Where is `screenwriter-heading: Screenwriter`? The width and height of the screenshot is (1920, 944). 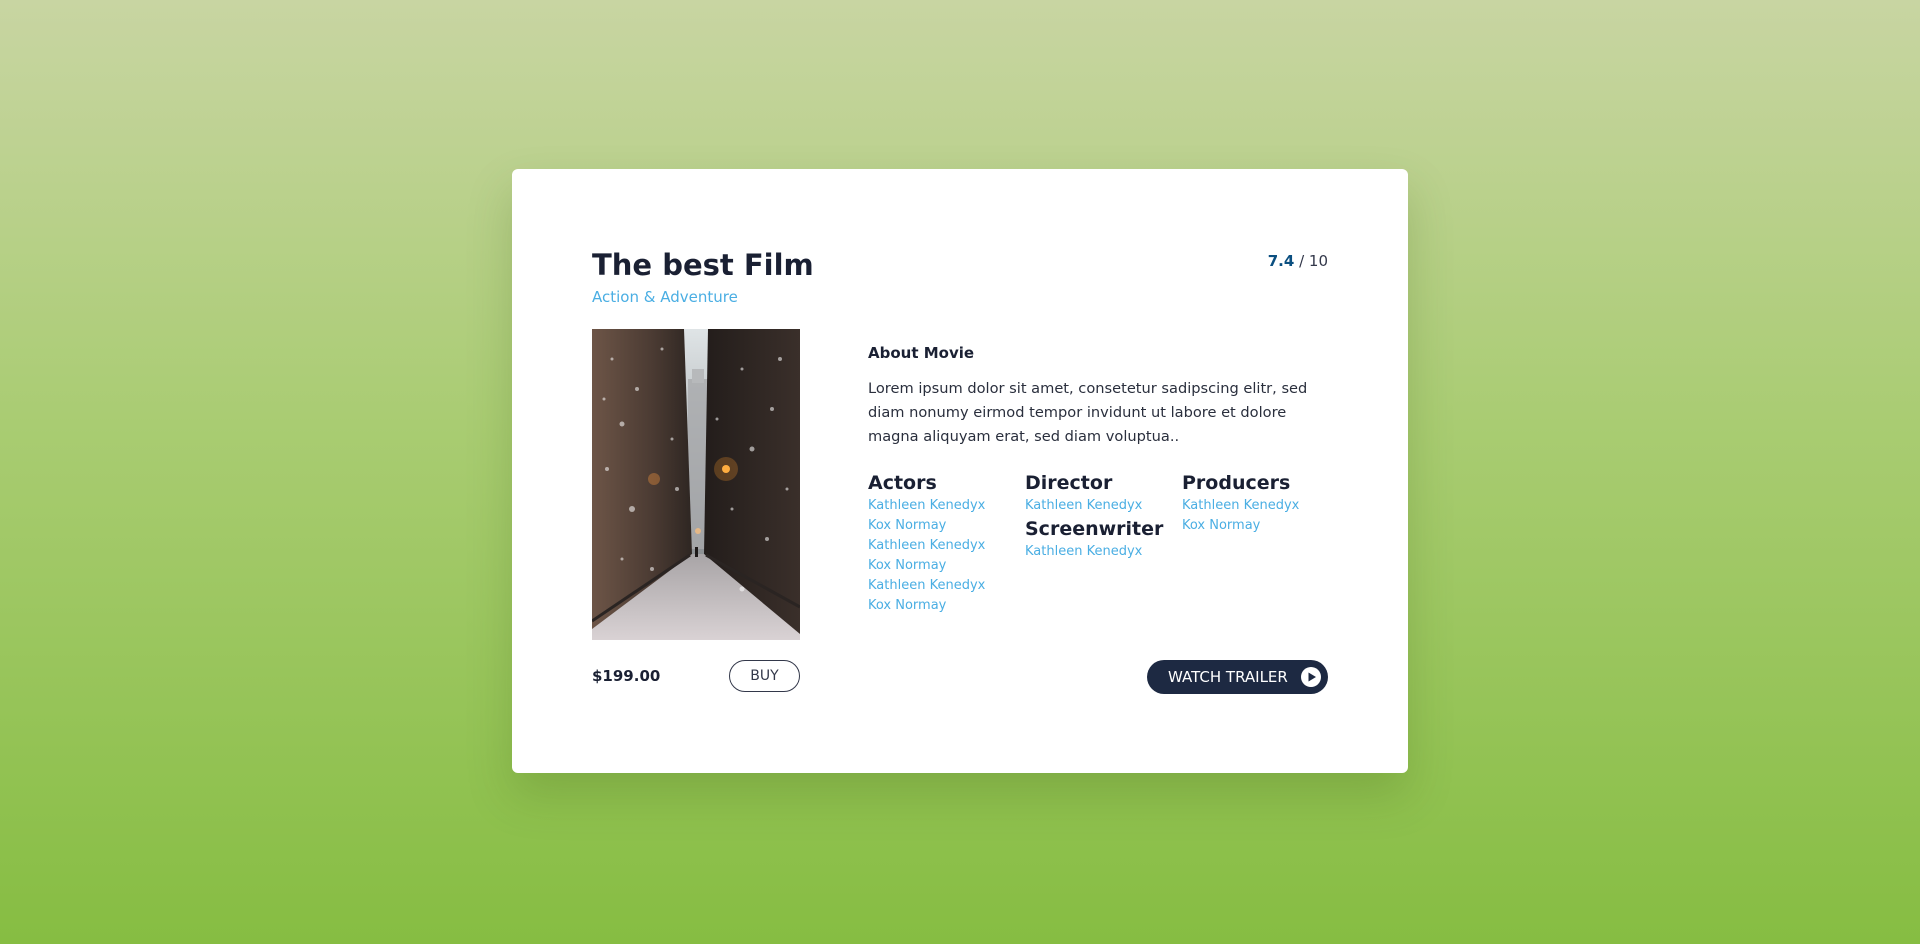
screenwriter-heading: Screenwriter is located at coordinates (1094, 529).